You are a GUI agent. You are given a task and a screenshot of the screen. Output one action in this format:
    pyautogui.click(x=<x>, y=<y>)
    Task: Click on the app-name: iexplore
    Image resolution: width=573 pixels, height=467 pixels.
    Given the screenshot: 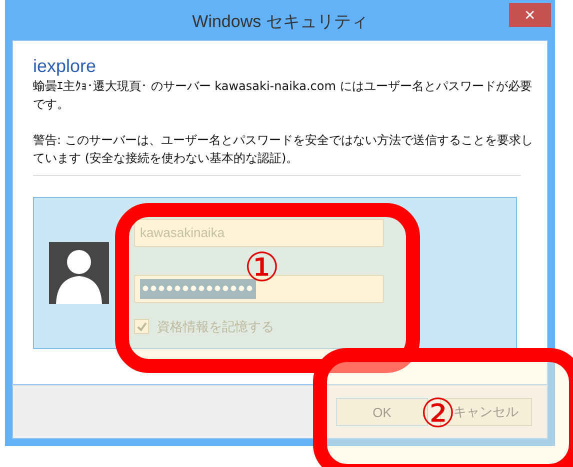 What is the action you would take?
    pyautogui.click(x=65, y=66)
    